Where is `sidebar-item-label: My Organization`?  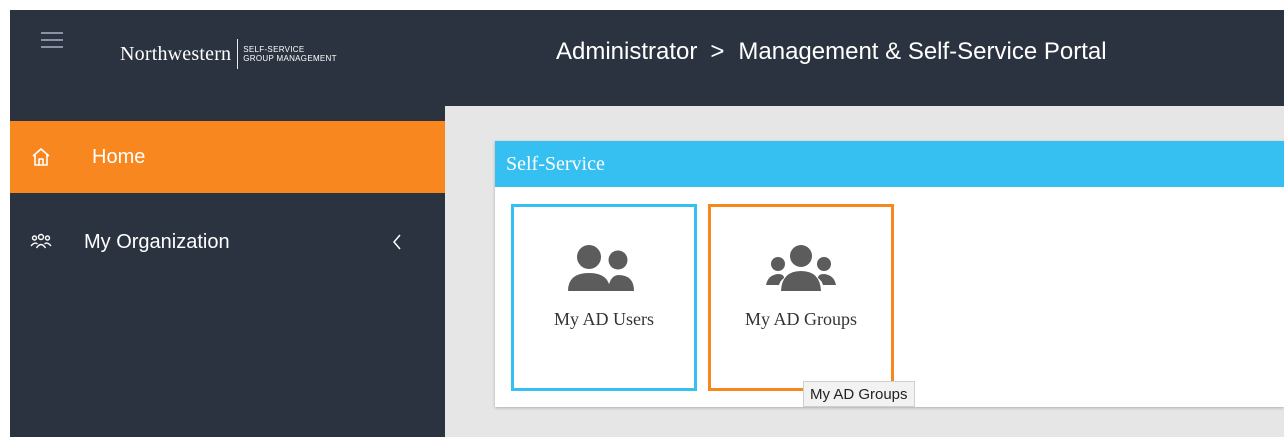
sidebar-item-label: My Organization is located at coordinates (157, 241).